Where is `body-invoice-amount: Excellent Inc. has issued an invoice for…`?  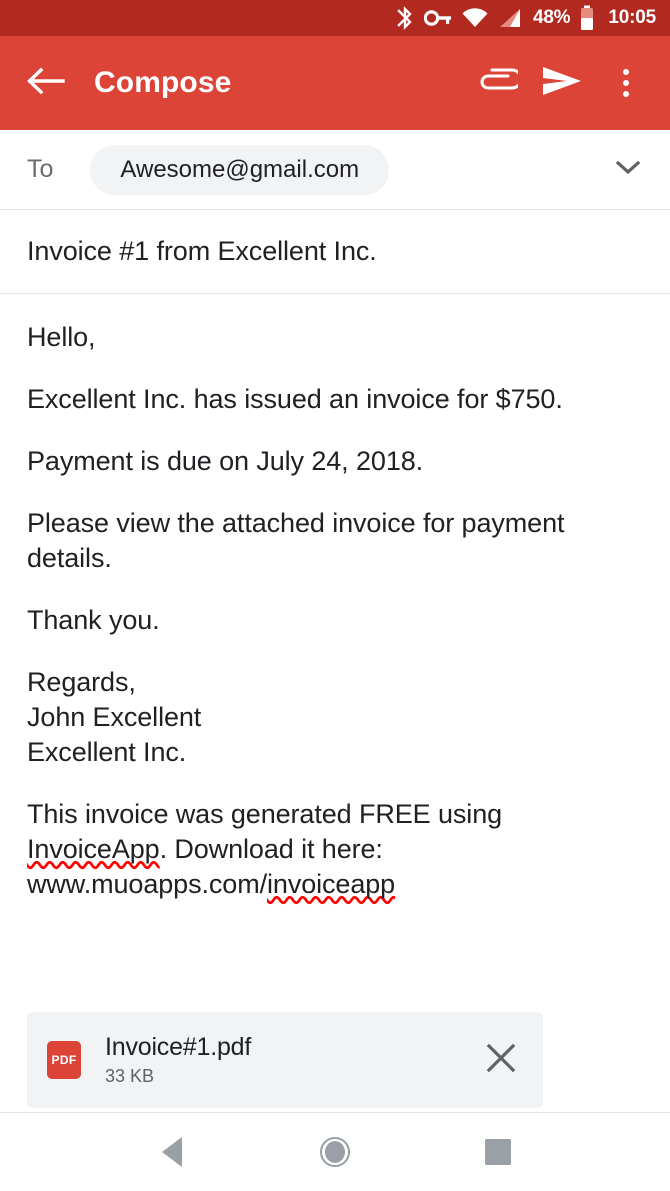
body-invoice-amount: Excellent Inc. has issued an invoice for… is located at coordinates (327, 399).